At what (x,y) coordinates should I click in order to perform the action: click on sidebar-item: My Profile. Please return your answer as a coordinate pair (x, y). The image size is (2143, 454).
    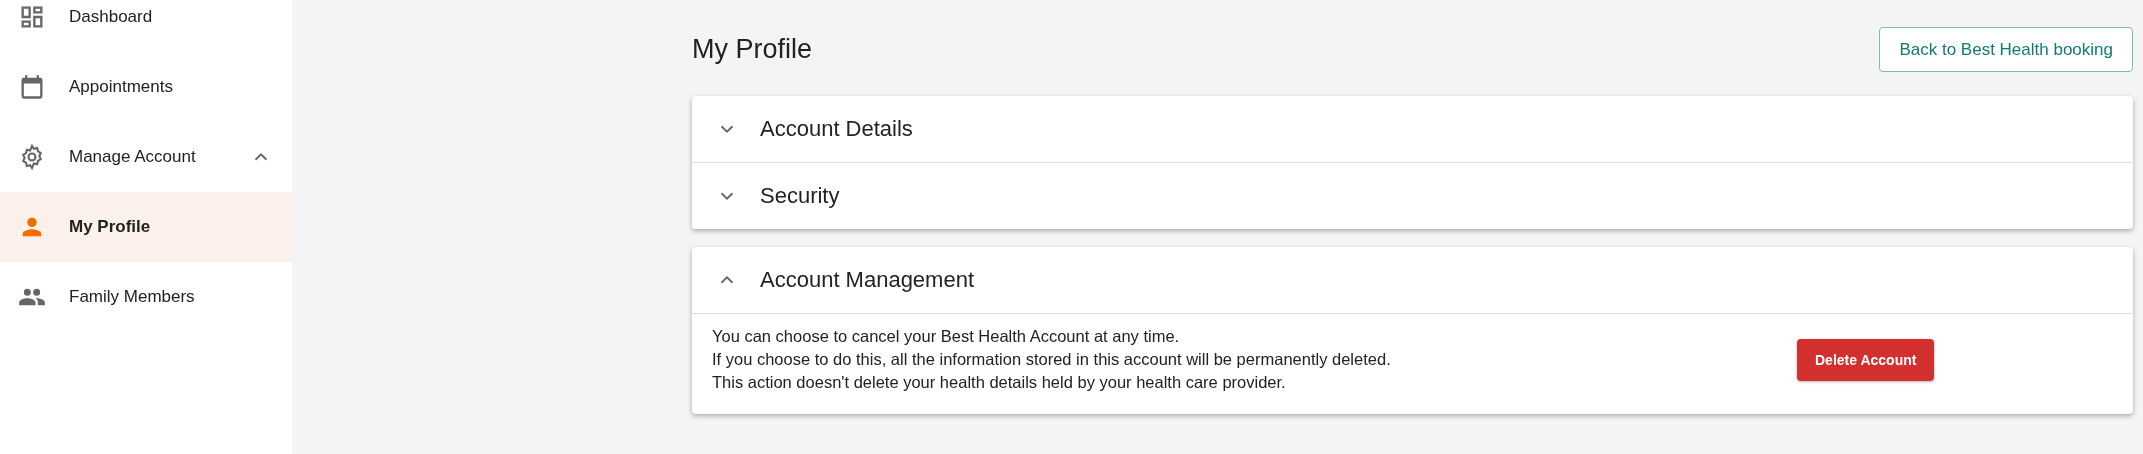
    Looking at the image, I should click on (146, 227).